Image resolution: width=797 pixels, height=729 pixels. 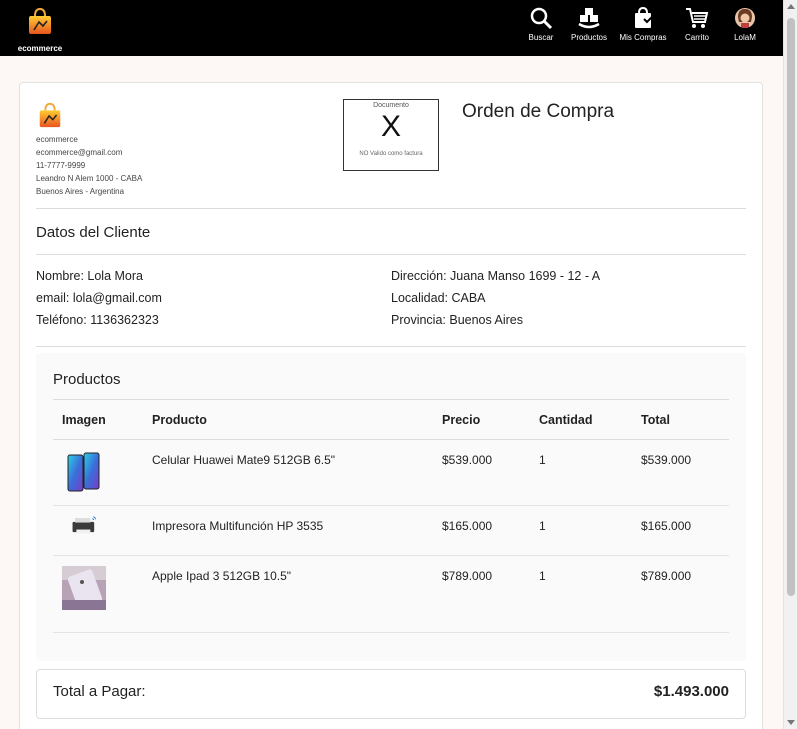 What do you see at coordinates (680, 594) in the screenshot?
I see `product-total: $789.000` at bounding box center [680, 594].